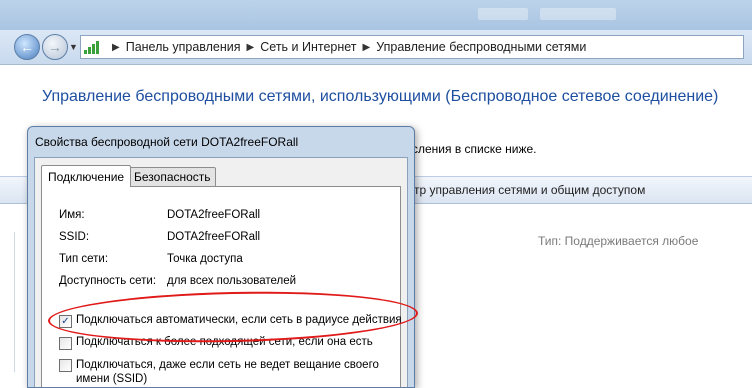 The image size is (752, 388). Describe the element at coordinates (214, 215) in the screenshot. I see `name-value: DOTA2freeFORall` at that location.